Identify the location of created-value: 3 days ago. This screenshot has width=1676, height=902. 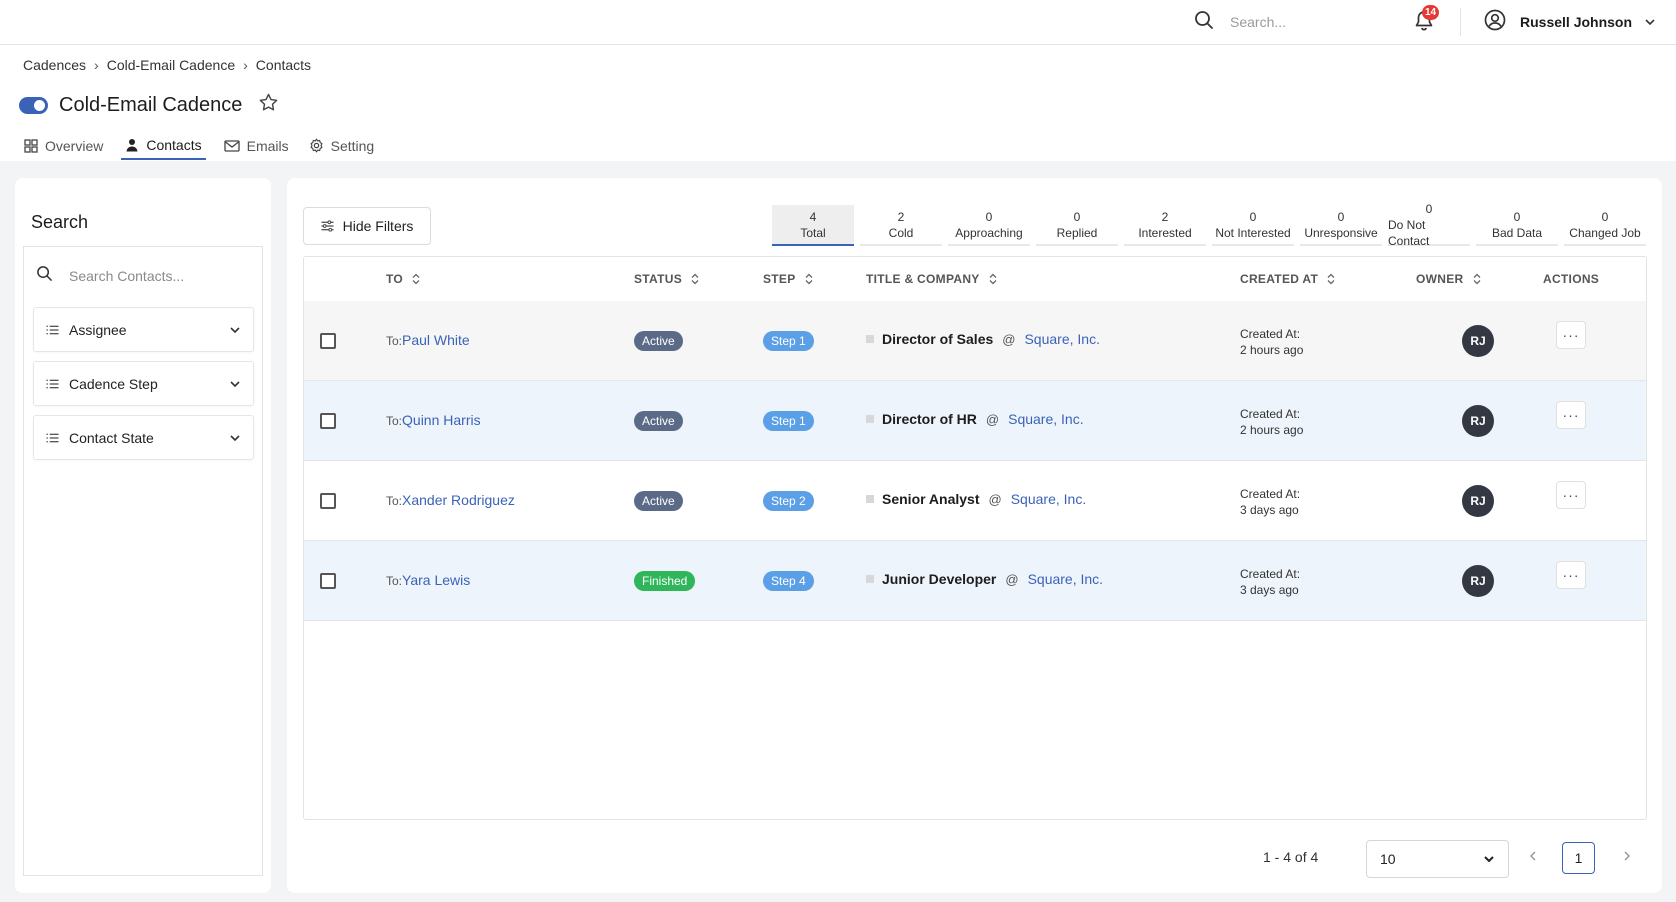
(1269, 510).